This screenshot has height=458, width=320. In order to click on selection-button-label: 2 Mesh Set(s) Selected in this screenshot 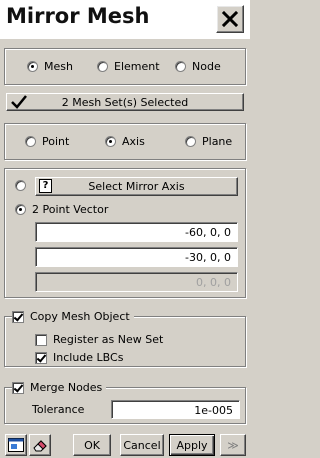, I will do `click(125, 102)`.